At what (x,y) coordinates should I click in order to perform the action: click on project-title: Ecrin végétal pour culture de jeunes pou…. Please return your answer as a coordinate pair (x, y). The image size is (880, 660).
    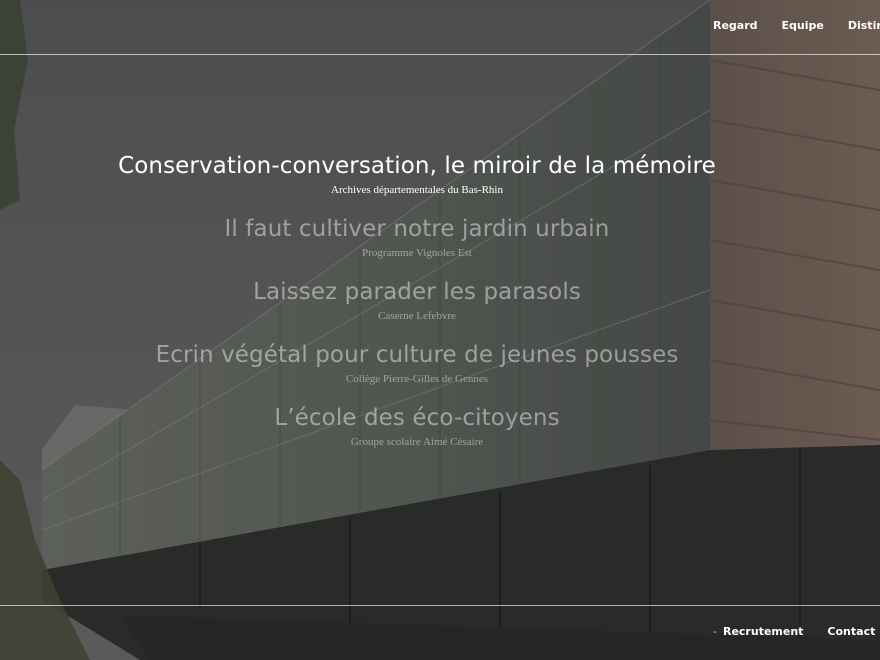
    Looking at the image, I should click on (417, 355).